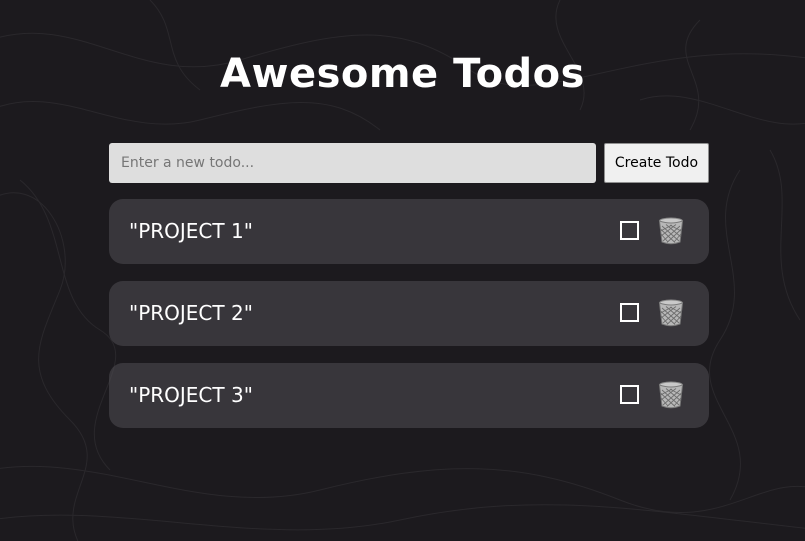  Describe the element at coordinates (656, 163) in the screenshot. I see `create-todo-button: Create Todo` at that location.